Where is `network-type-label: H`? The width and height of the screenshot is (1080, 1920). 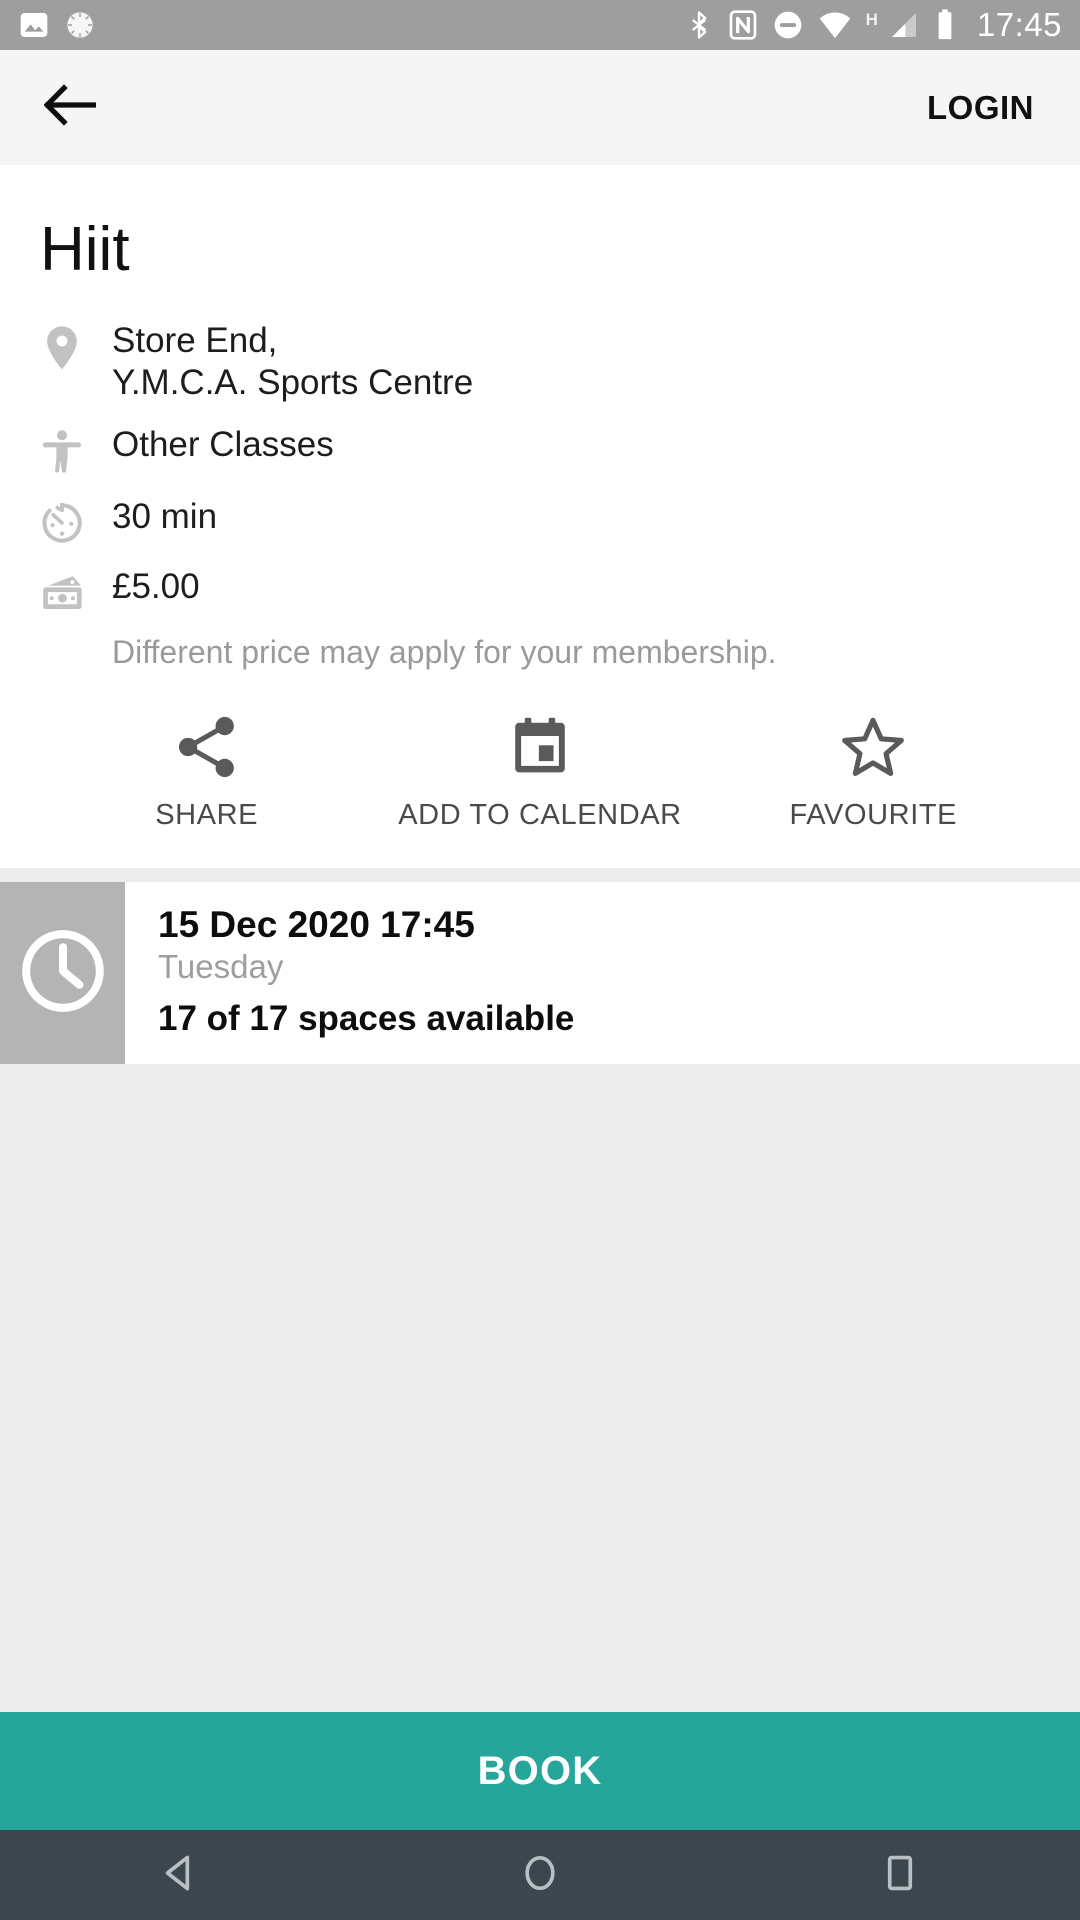
network-type-label: H is located at coordinates (871, 19).